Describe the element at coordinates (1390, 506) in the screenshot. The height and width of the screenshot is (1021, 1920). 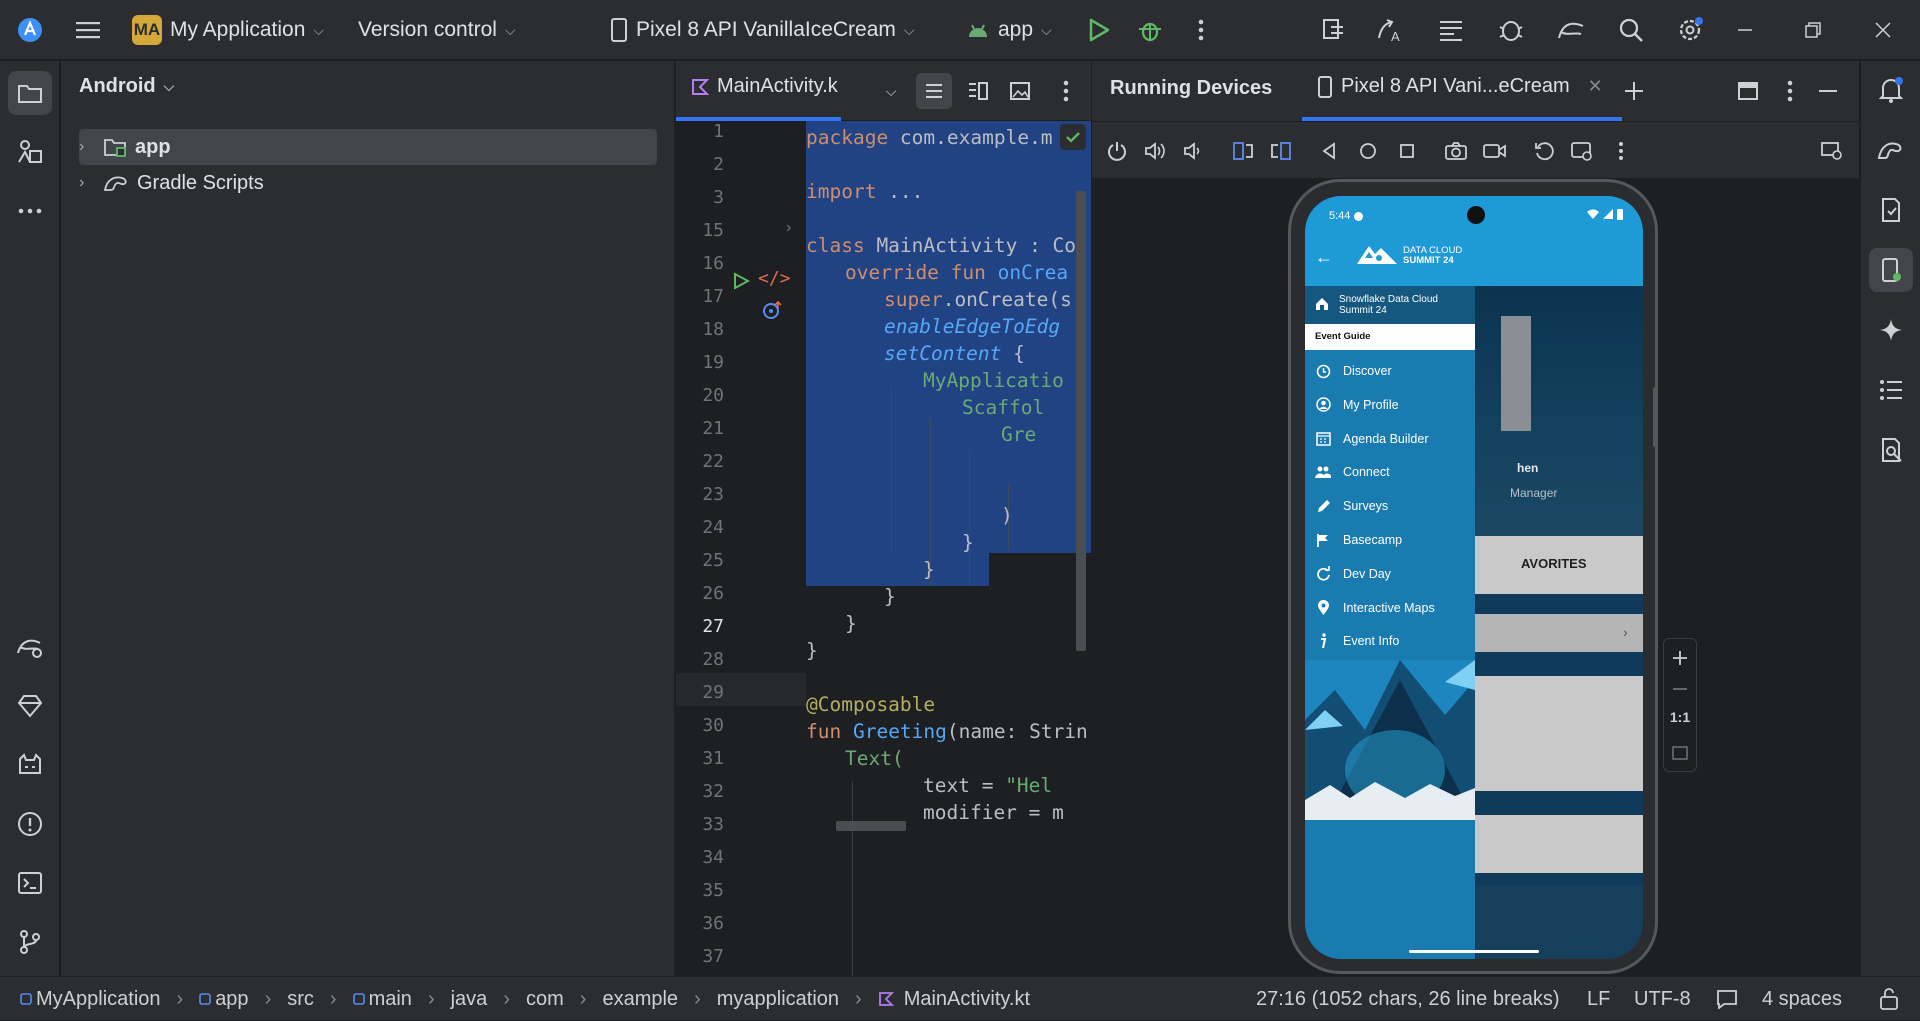
I see `drawer-item-surveys: Surveys` at that location.